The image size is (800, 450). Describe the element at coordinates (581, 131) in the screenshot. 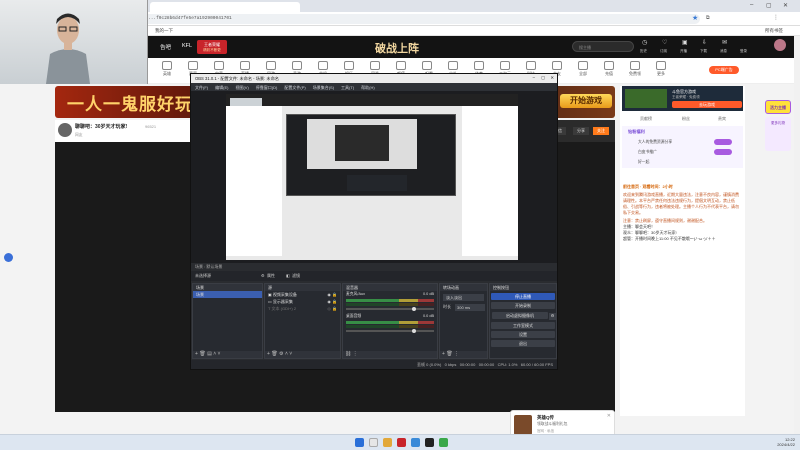

I see `share-button: 分享` at that location.